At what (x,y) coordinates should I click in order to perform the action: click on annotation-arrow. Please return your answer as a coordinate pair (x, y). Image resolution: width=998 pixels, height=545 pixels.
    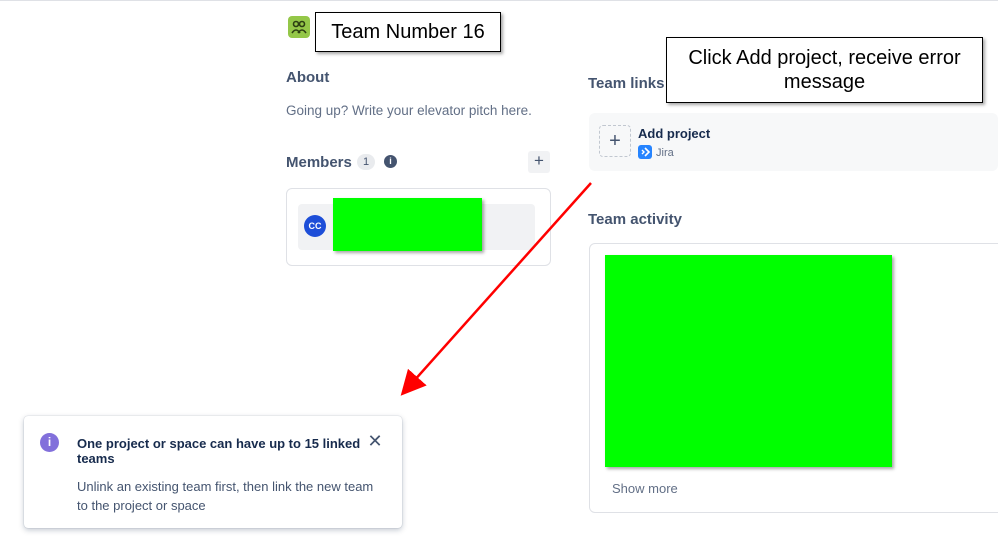
    Looking at the image, I should click on (496, 289).